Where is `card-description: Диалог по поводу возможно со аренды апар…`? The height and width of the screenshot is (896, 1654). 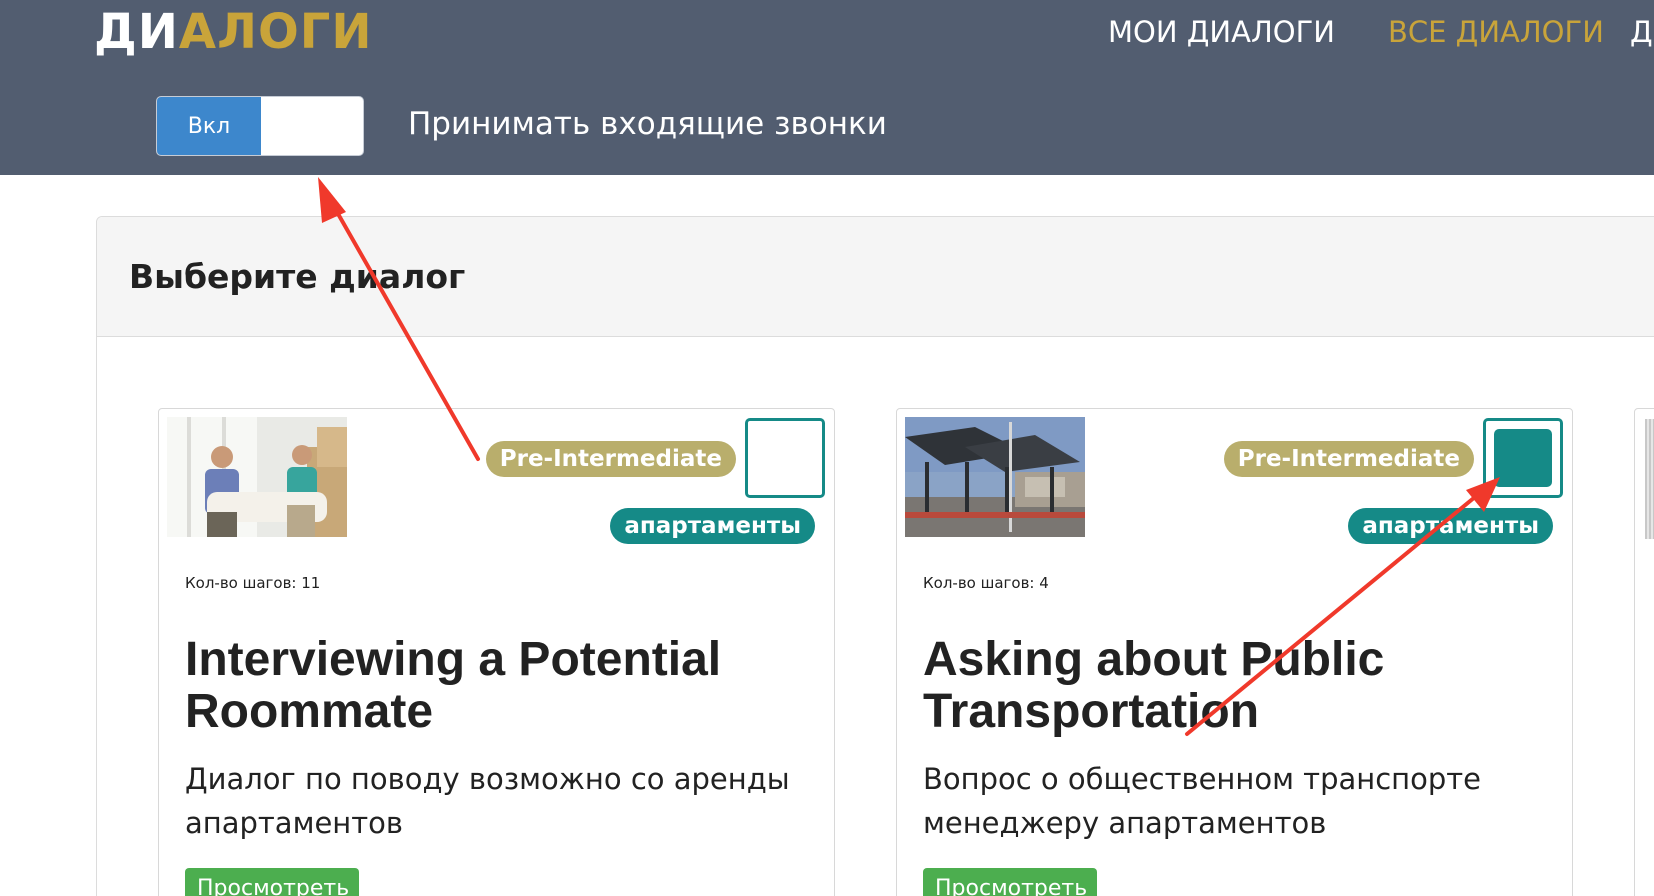 card-description: Диалог по поводу возможно со аренды апар… is located at coordinates (487, 801).